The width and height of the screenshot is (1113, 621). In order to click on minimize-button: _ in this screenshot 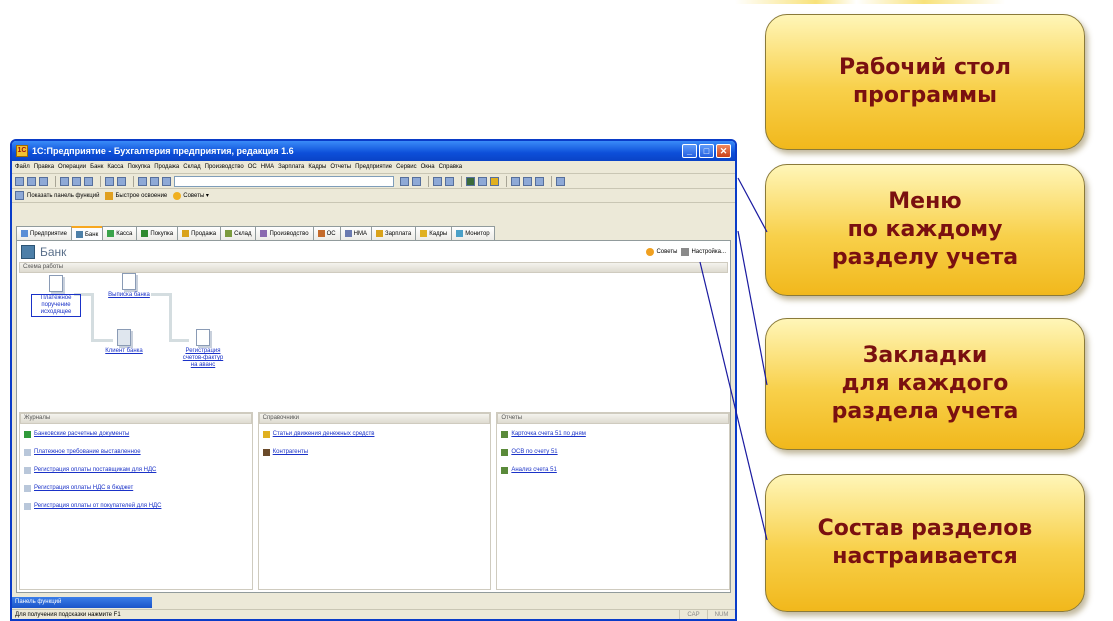, I will do `click(689, 151)`.